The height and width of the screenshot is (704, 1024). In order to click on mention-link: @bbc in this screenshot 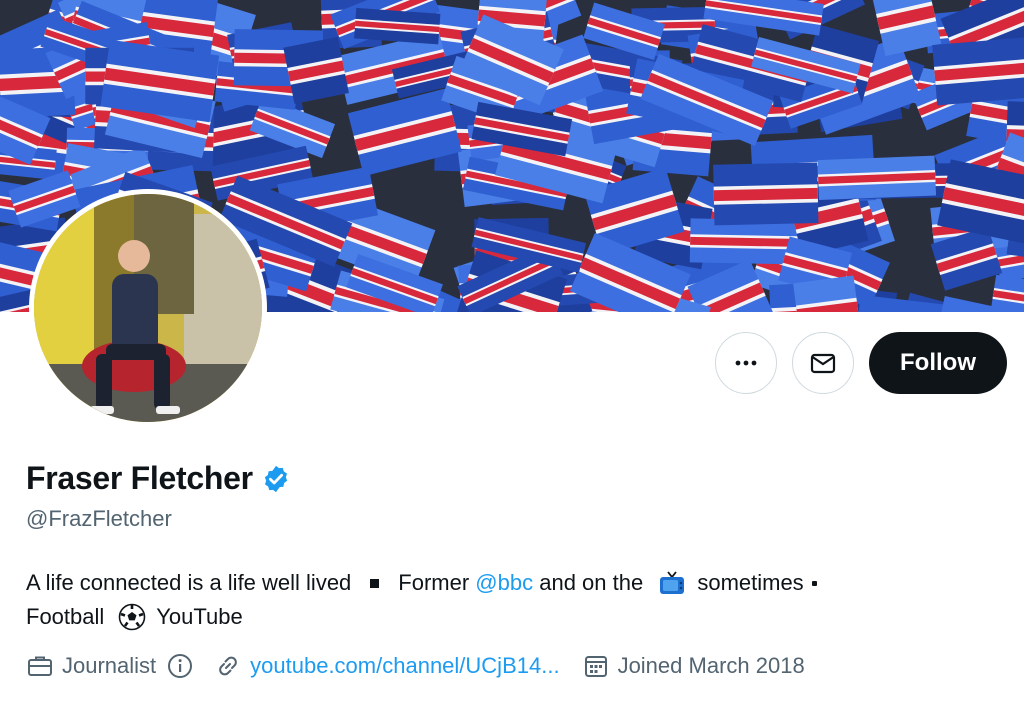, I will do `click(504, 583)`.